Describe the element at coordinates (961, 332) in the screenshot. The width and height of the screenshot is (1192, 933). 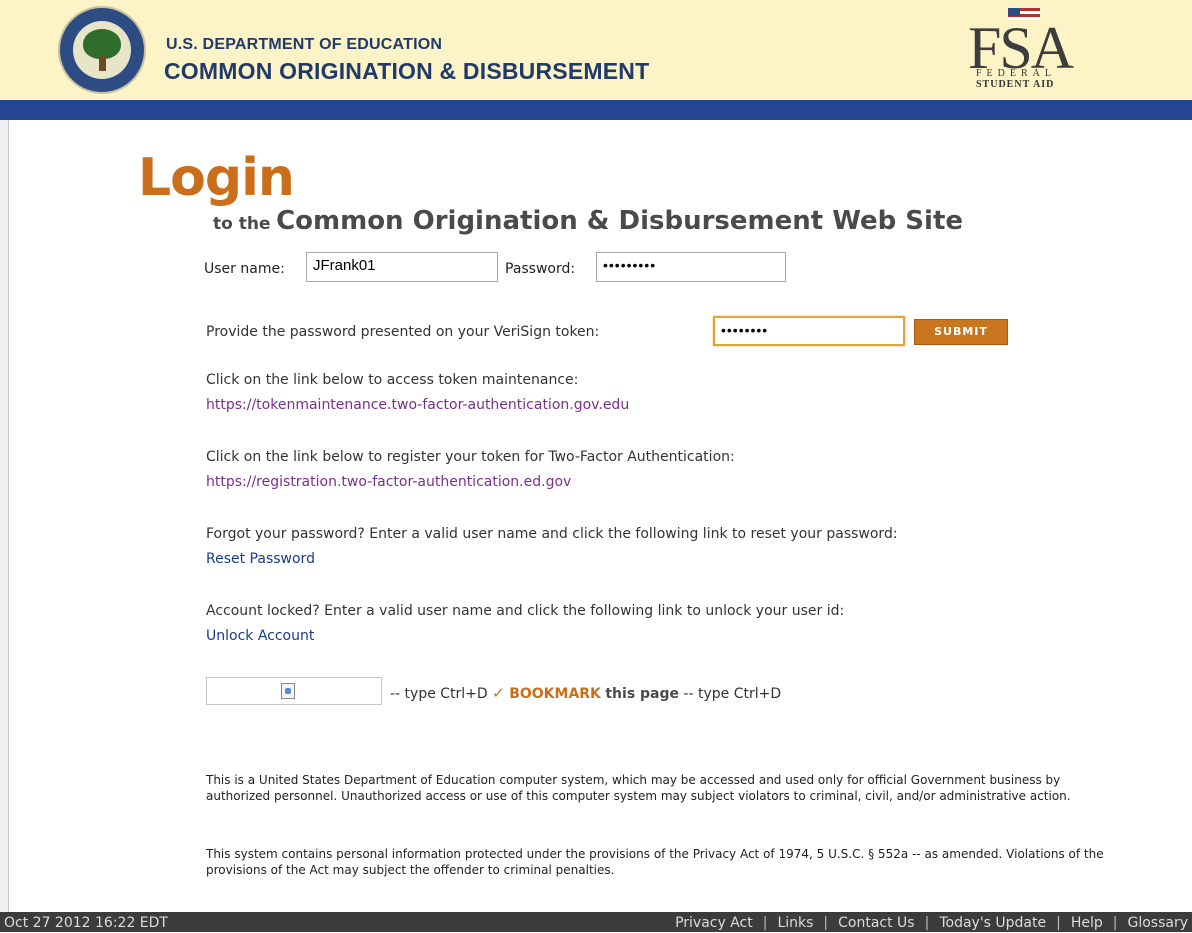
I see `submit-button: SUBMIT` at that location.